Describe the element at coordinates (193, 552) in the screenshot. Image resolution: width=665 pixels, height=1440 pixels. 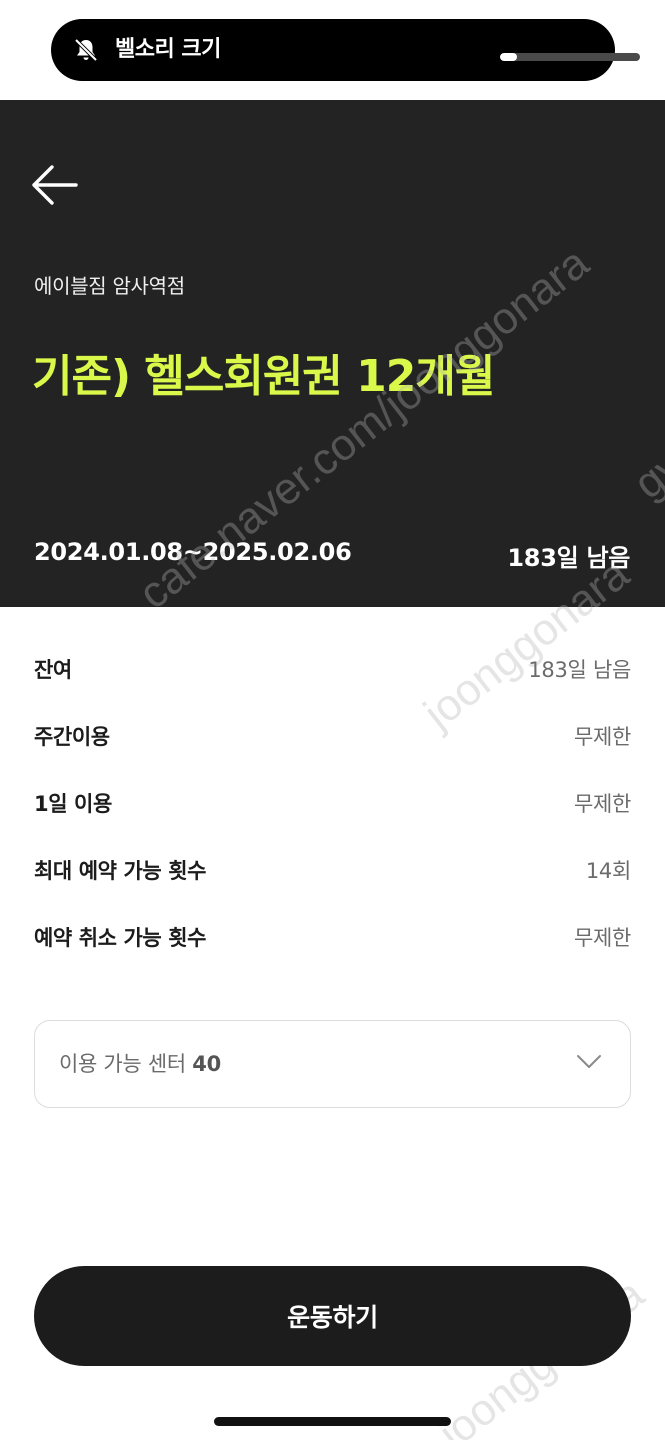
I see `membership-period: 2024.01.08~2025.02.06` at that location.